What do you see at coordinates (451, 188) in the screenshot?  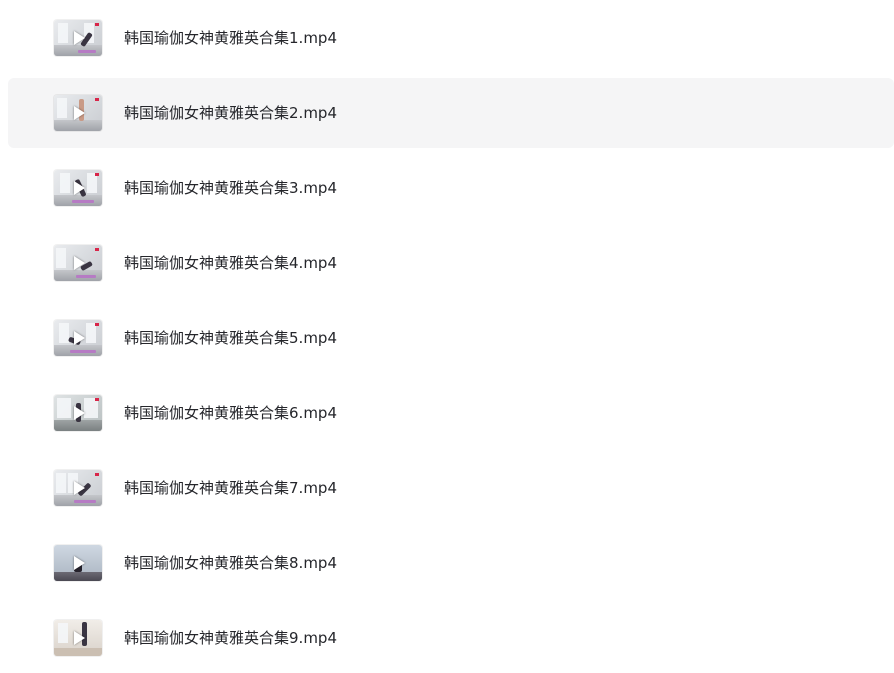 I see `file-row: 韩国瑜伽女神黄雅英合集3.mp4` at bounding box center [451, 188].